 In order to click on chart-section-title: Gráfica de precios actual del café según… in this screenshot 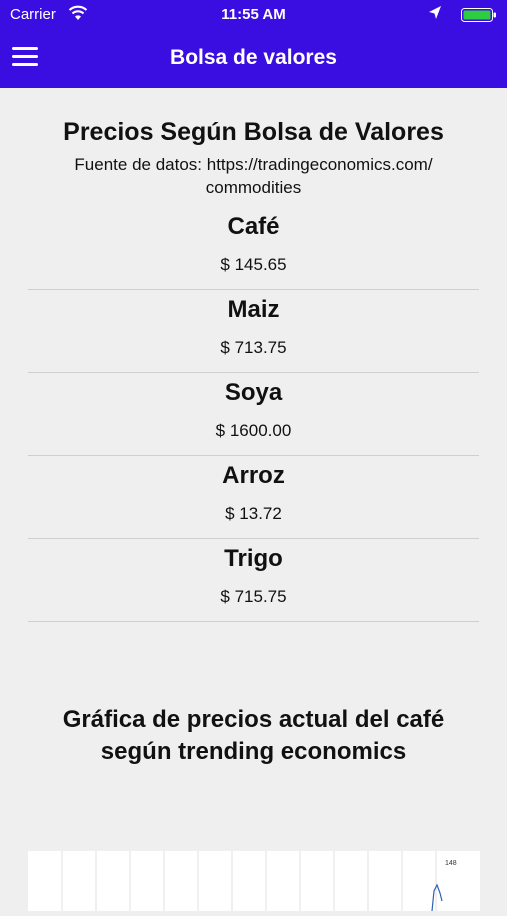, I will do `click(253, 735)`.